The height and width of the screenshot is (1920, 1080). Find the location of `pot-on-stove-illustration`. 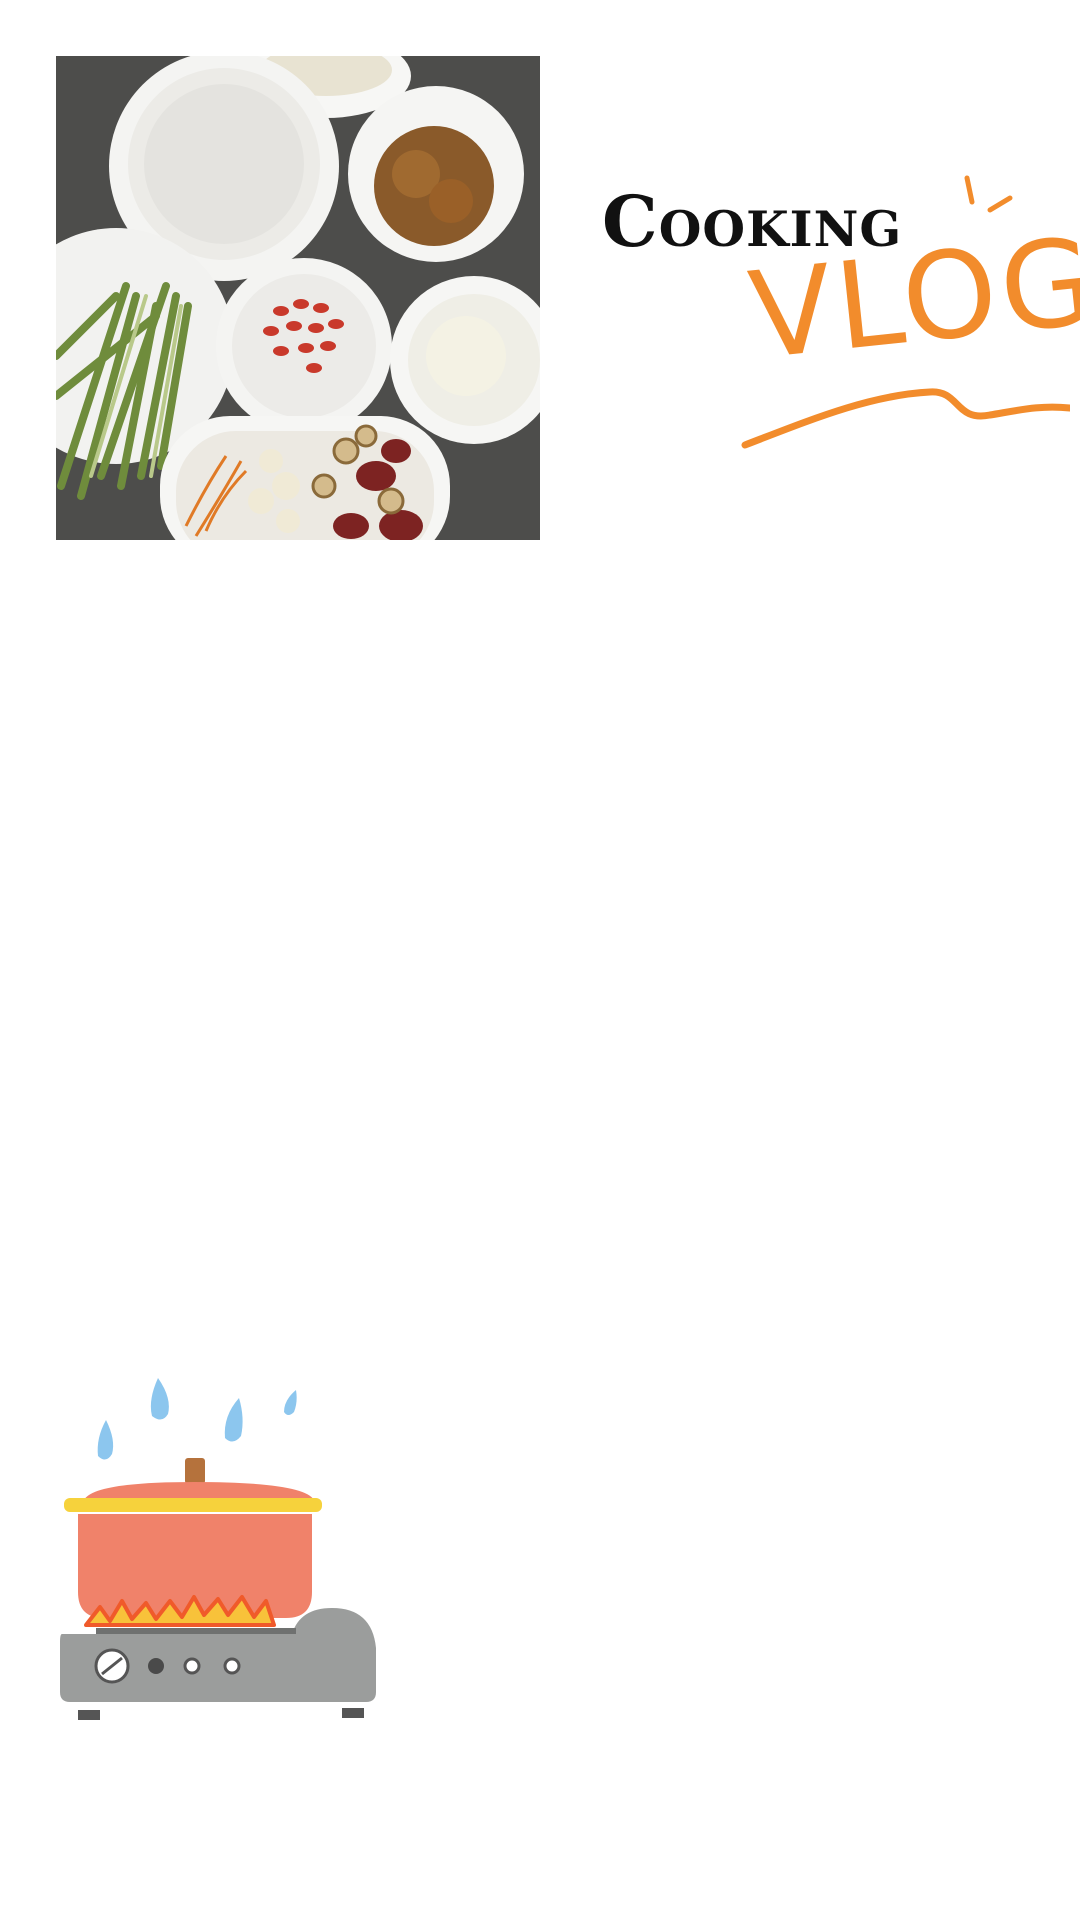

pot-on-stove-illustration is located at coordinates (226, 1550).